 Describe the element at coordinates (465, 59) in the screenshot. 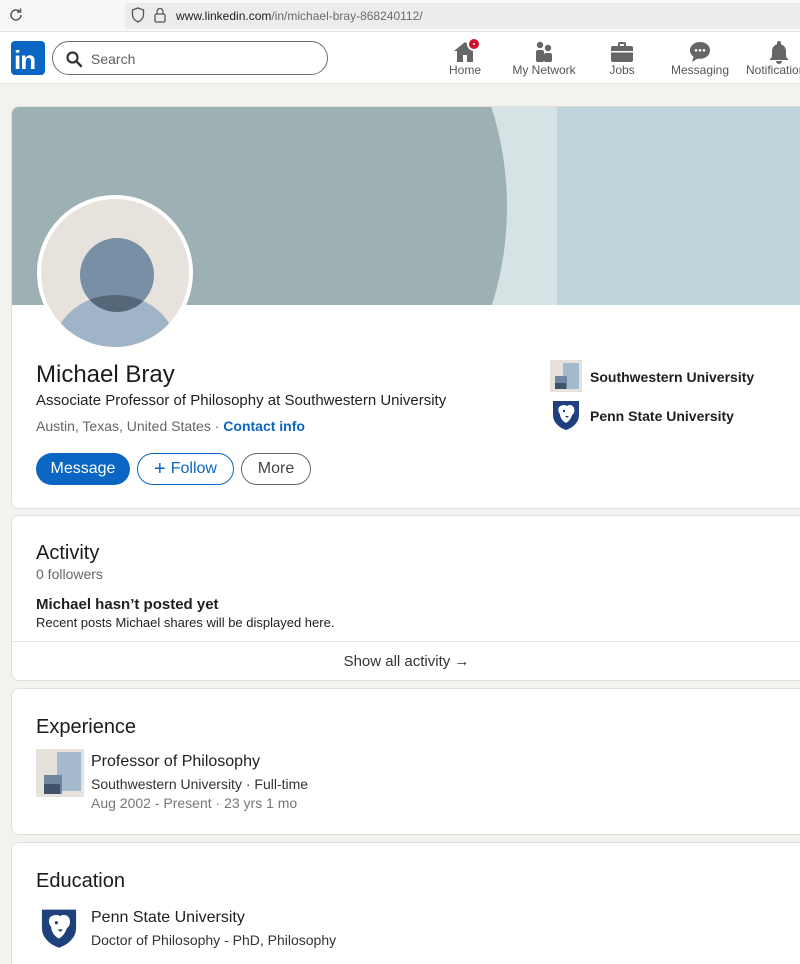

I see `nav-home: Home` at that location.